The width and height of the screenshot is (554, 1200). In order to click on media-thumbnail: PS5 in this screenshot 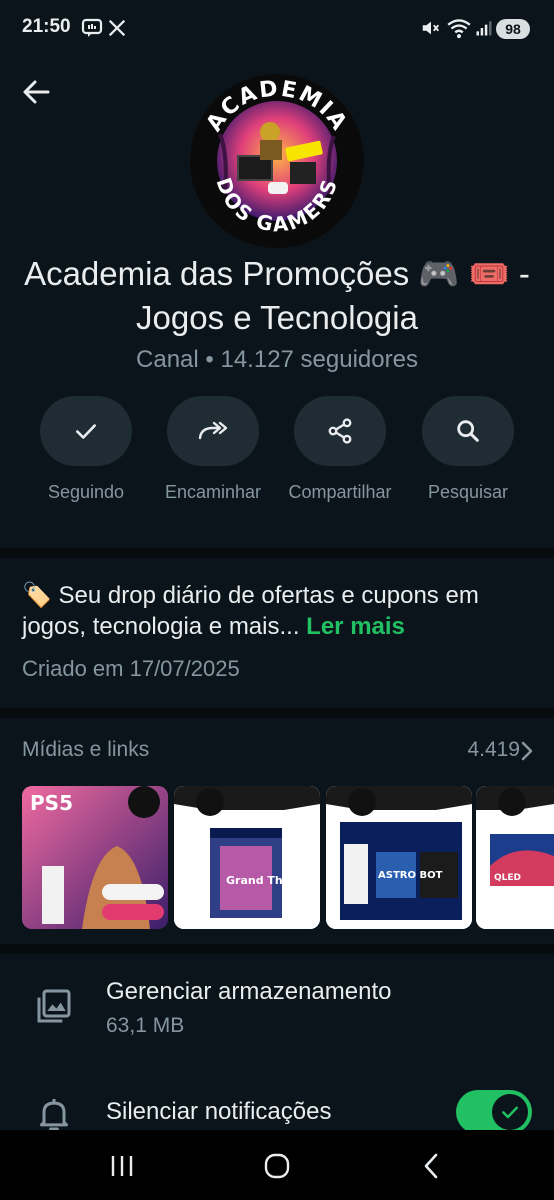, I will do `click(95, 857)`.